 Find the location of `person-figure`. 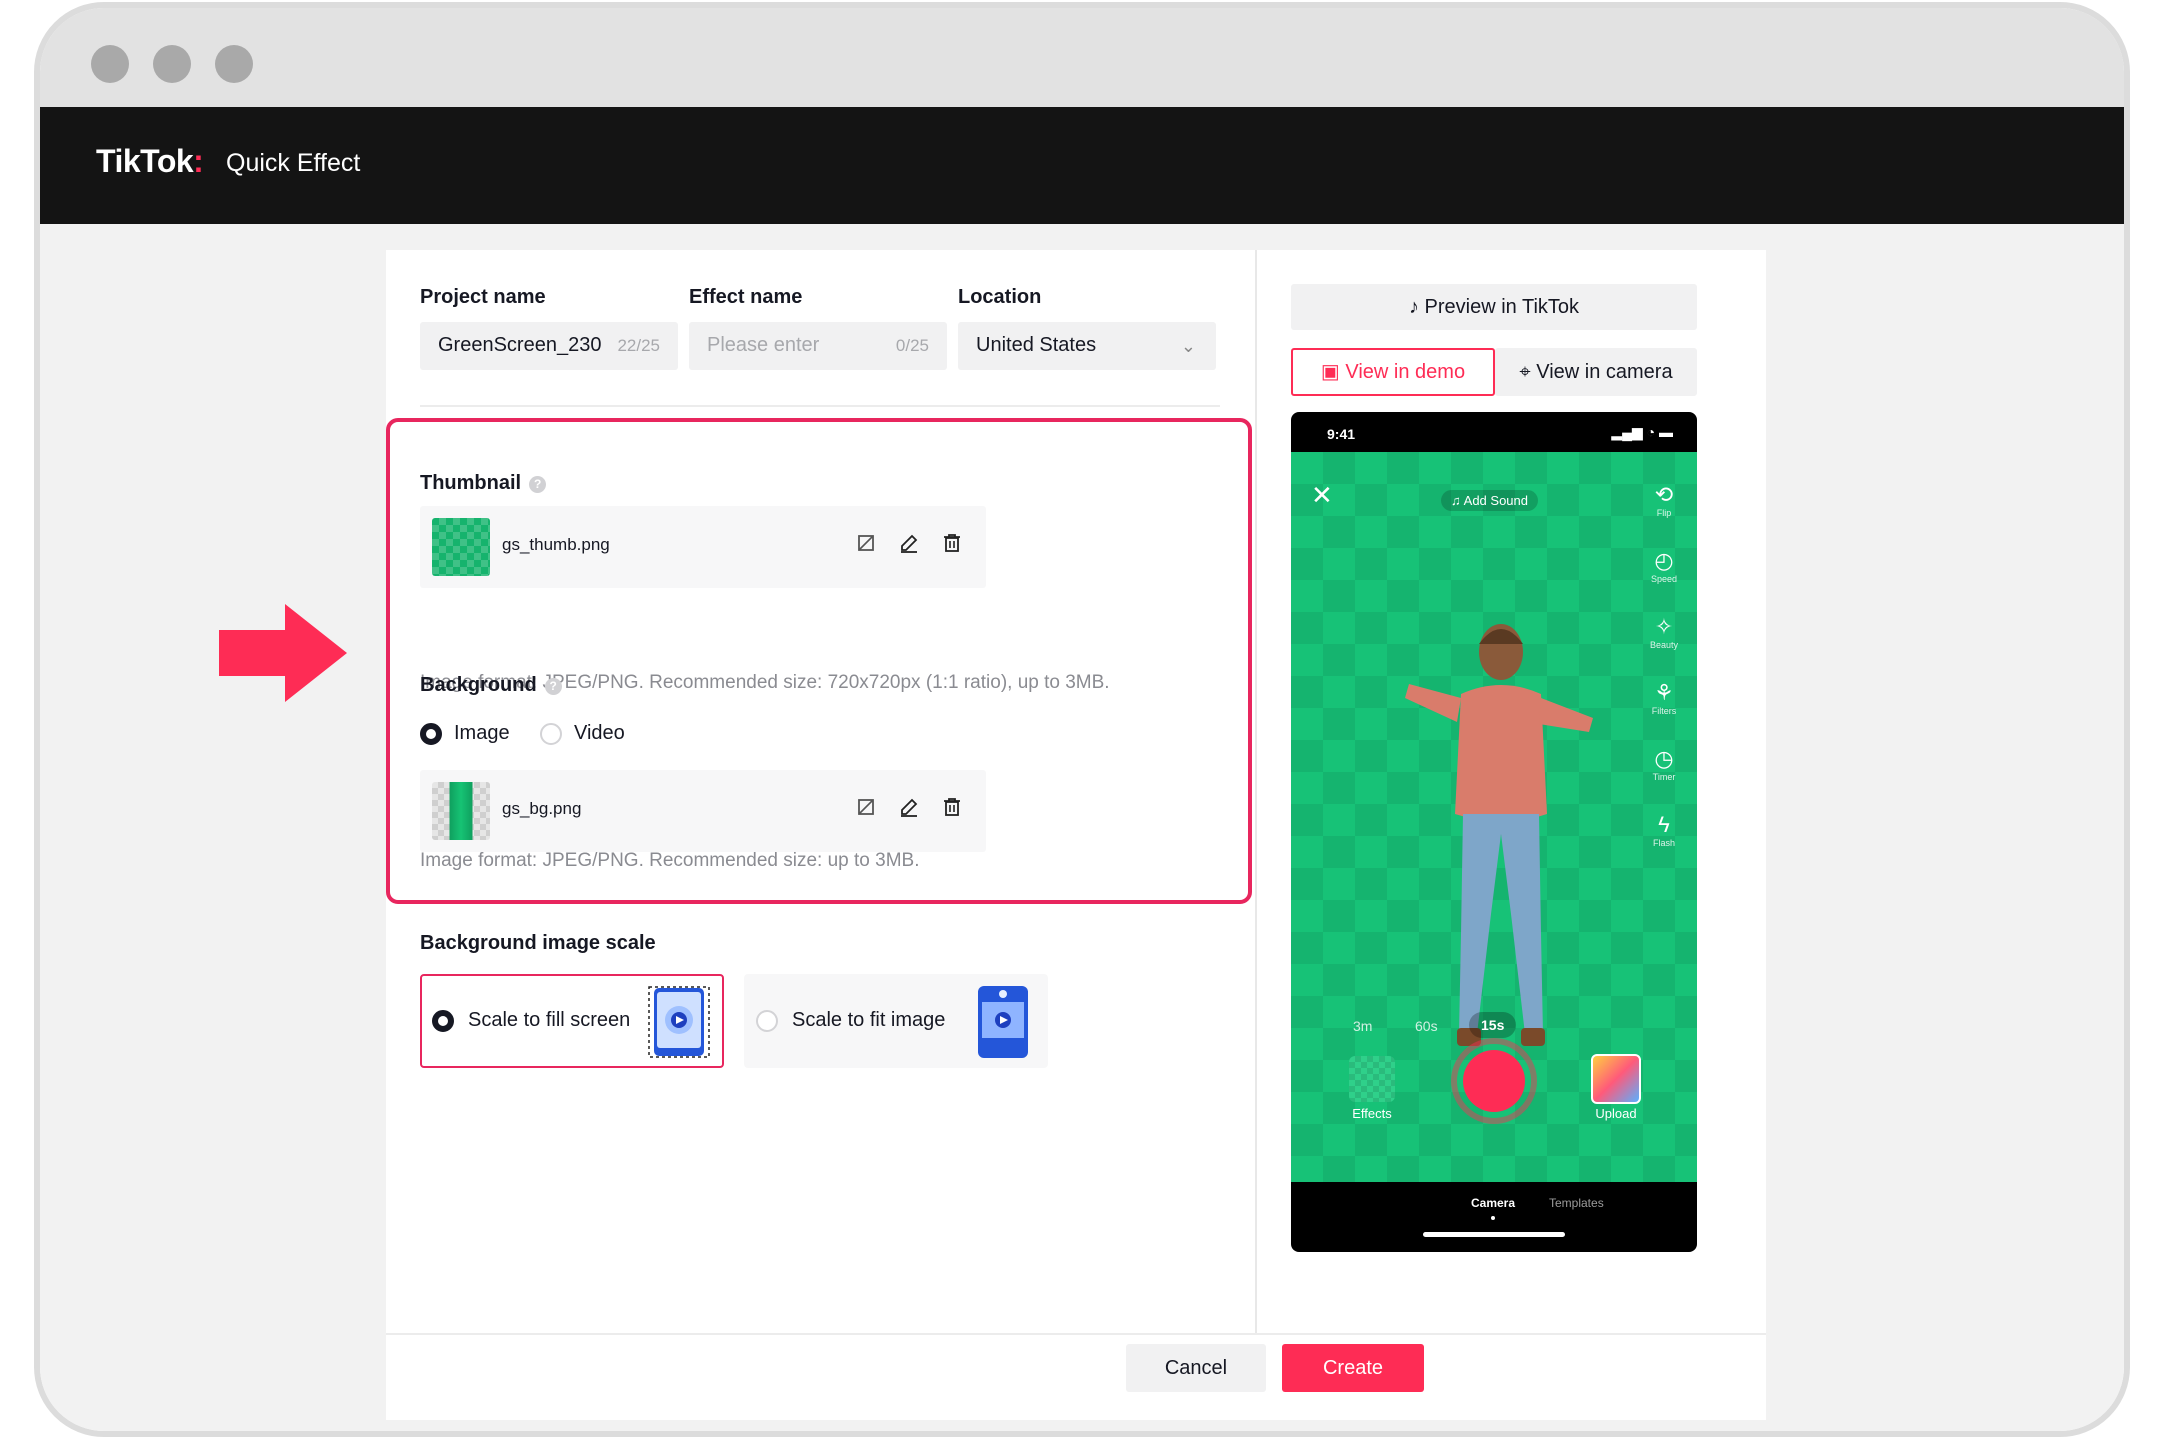

person-figure is located at coordinates (1499, 835).